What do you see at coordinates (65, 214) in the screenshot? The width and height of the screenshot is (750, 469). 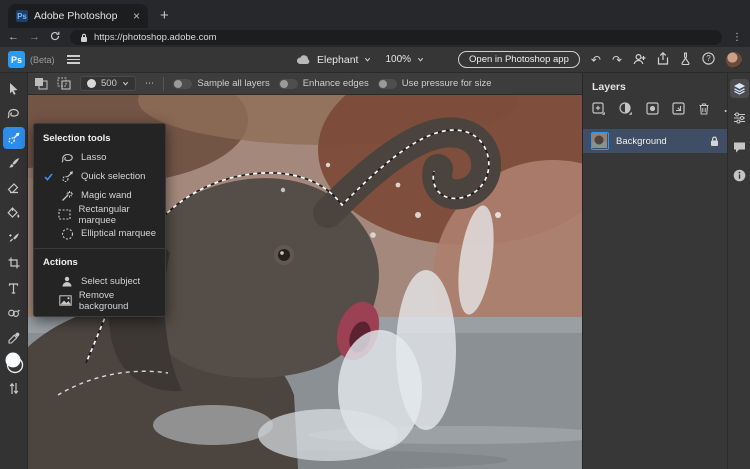 I see `rectangular-marquee-icon` at bounding box center [65, 214].